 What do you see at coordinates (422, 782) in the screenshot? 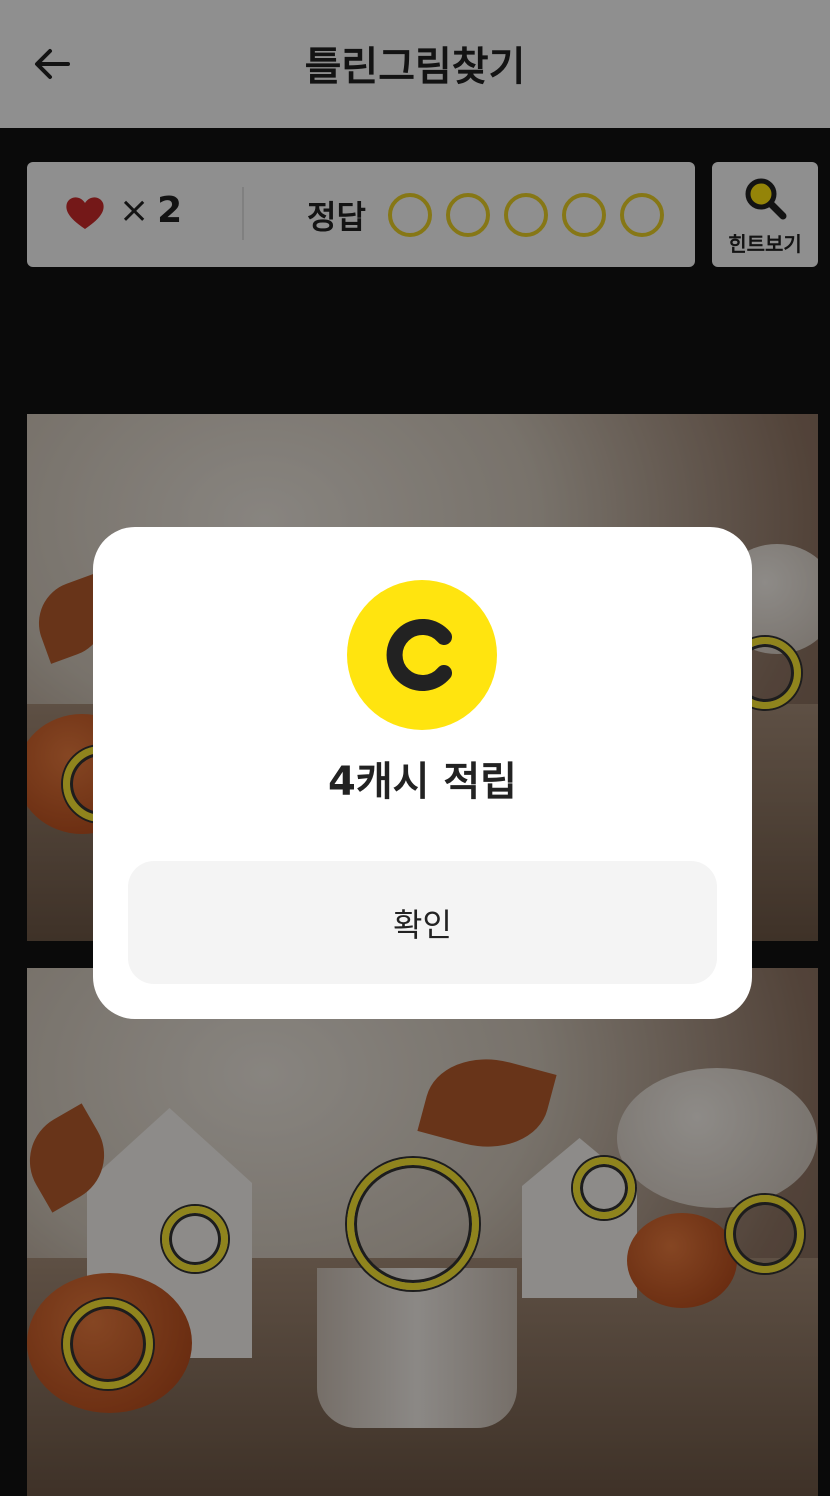
I see `reward-text: 4캐시 적립` at bounding box center [422, 782].